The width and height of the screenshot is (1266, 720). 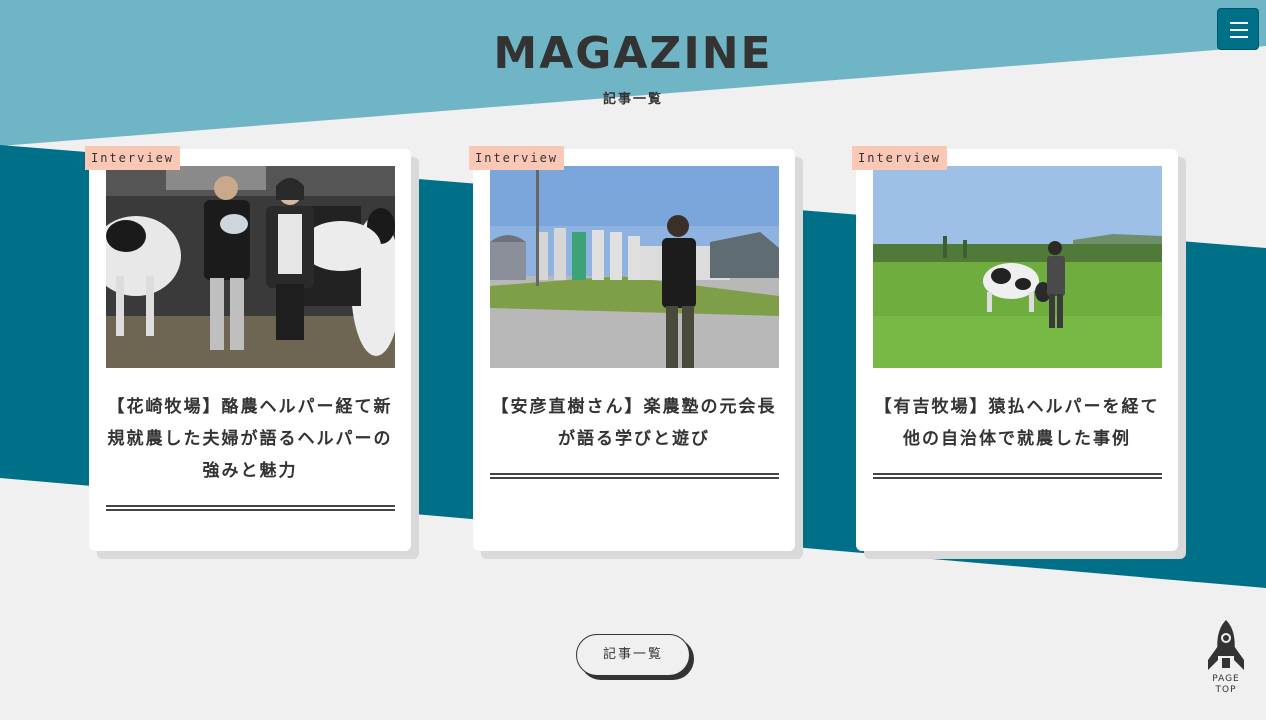 I want to click on article-card: 【花崎牧場】酪農ヘルパー経て新規就農した夫婦が語るヘルパーの強みと魅力, so click(x=250, y=350).